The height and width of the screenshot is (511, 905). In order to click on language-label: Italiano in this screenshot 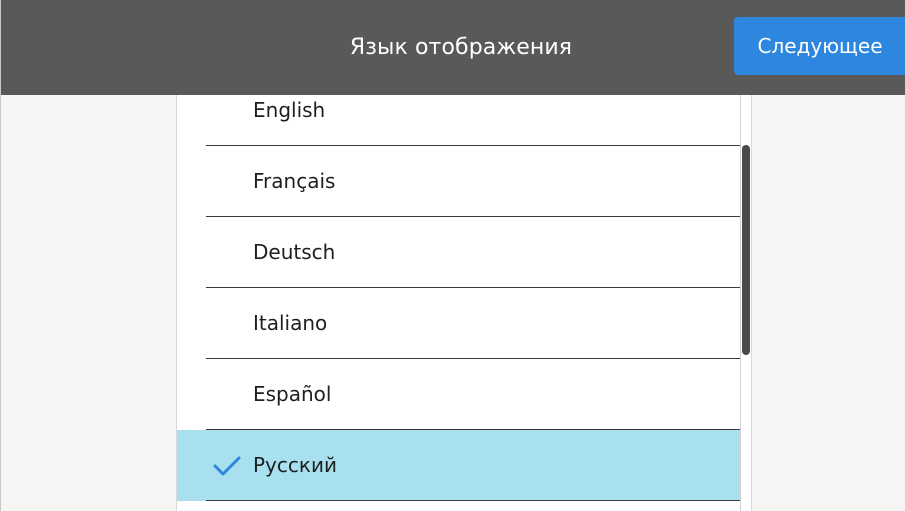, I will do `click(290, 323)`.